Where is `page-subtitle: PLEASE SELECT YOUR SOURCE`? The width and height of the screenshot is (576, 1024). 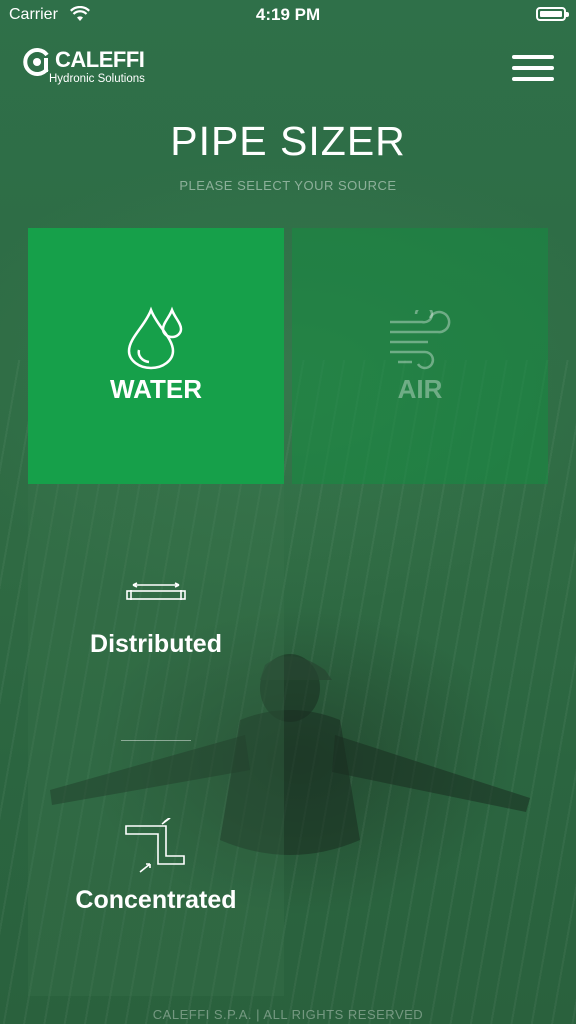
page-subtitle: PLEASE SELECT YOUR SOURCE is located at coordinates (288, 185).